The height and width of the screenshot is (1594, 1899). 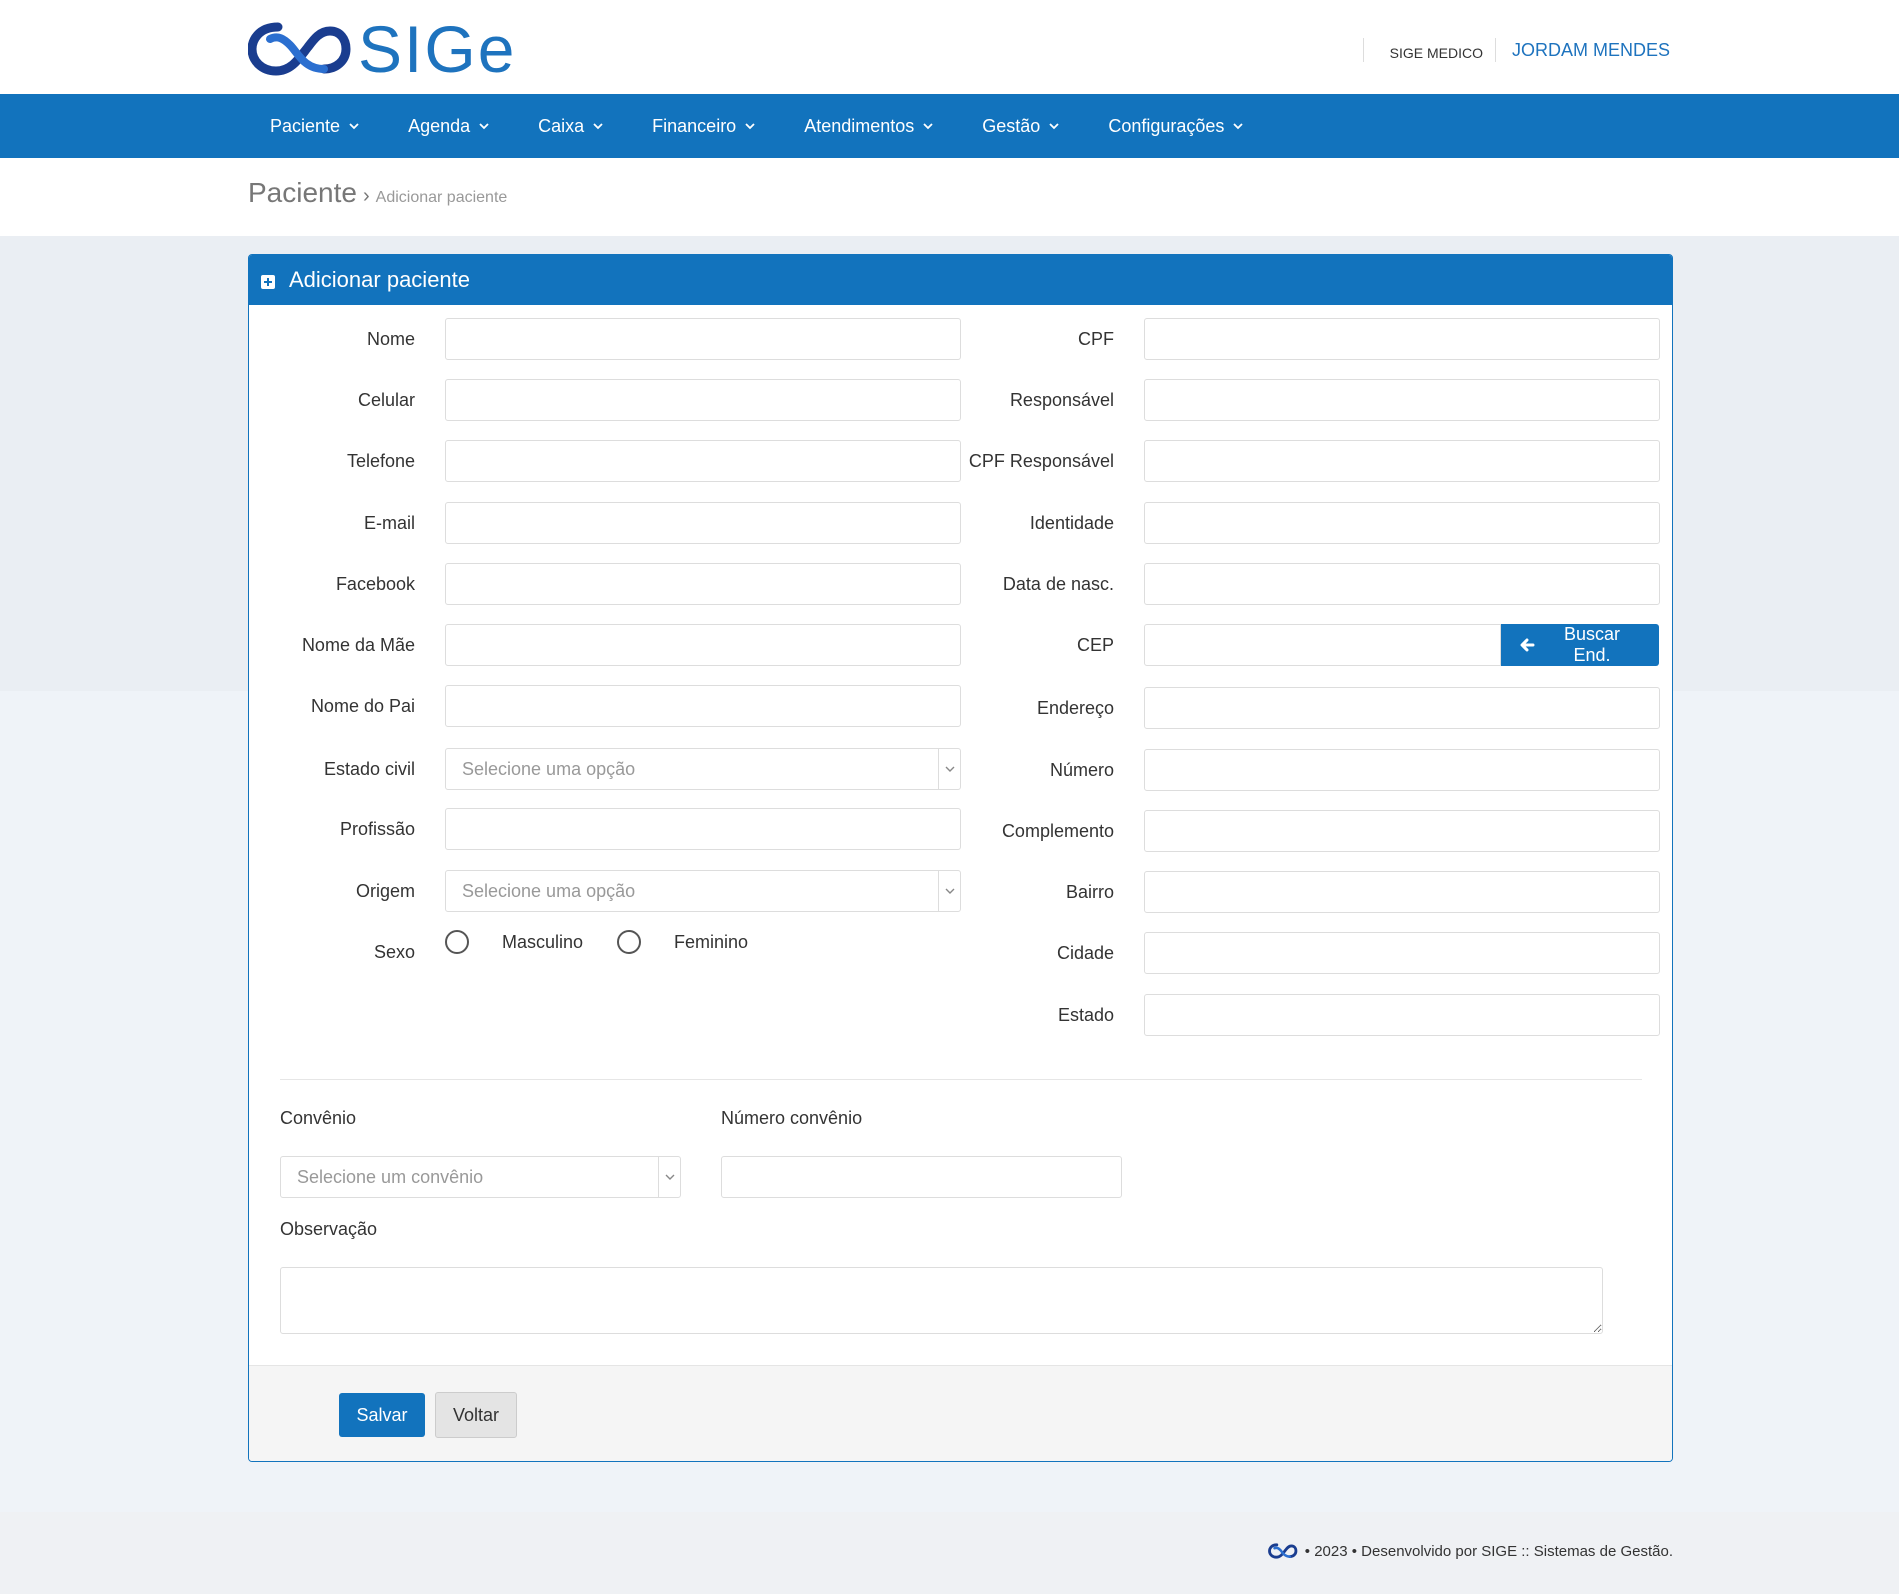 What do you see at coordinates (1583, 50) in the screenshot?
I see `user-menu: JORDAM MENDES` at bounding box center [1583, 50].